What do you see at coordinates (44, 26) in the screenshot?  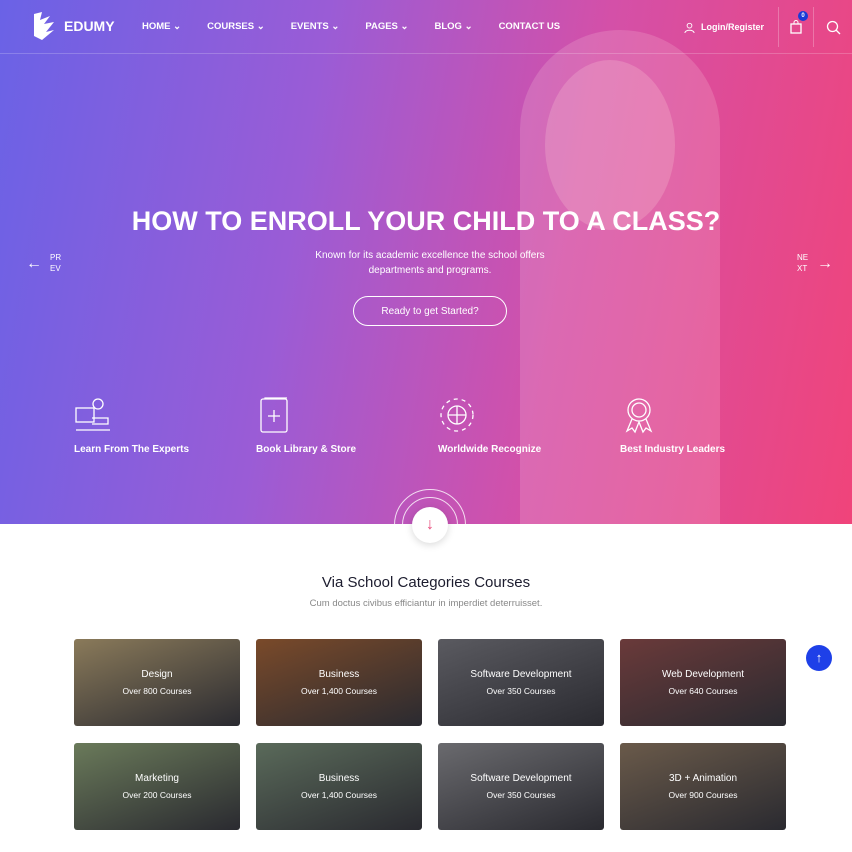 I see `logo-icon` at bounding box center [44, 26].